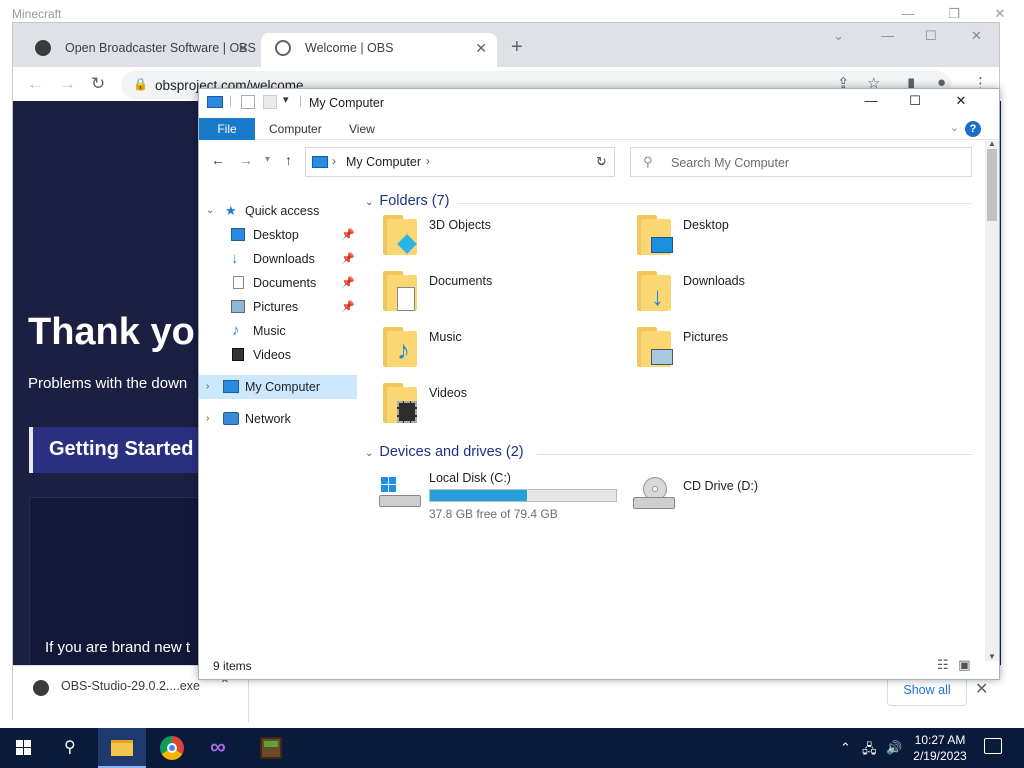 The height and width of the screenshot is (768, 1024). What do you see at coordinates (964, 664) in the screenshot?
I see `large-icons-view-icon: ▣` at bounding box center [964, 664].